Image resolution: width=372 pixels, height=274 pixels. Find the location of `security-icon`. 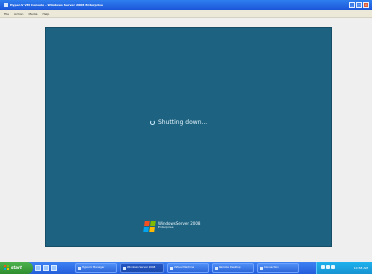

security-icon is located at coordinates (333, 267).